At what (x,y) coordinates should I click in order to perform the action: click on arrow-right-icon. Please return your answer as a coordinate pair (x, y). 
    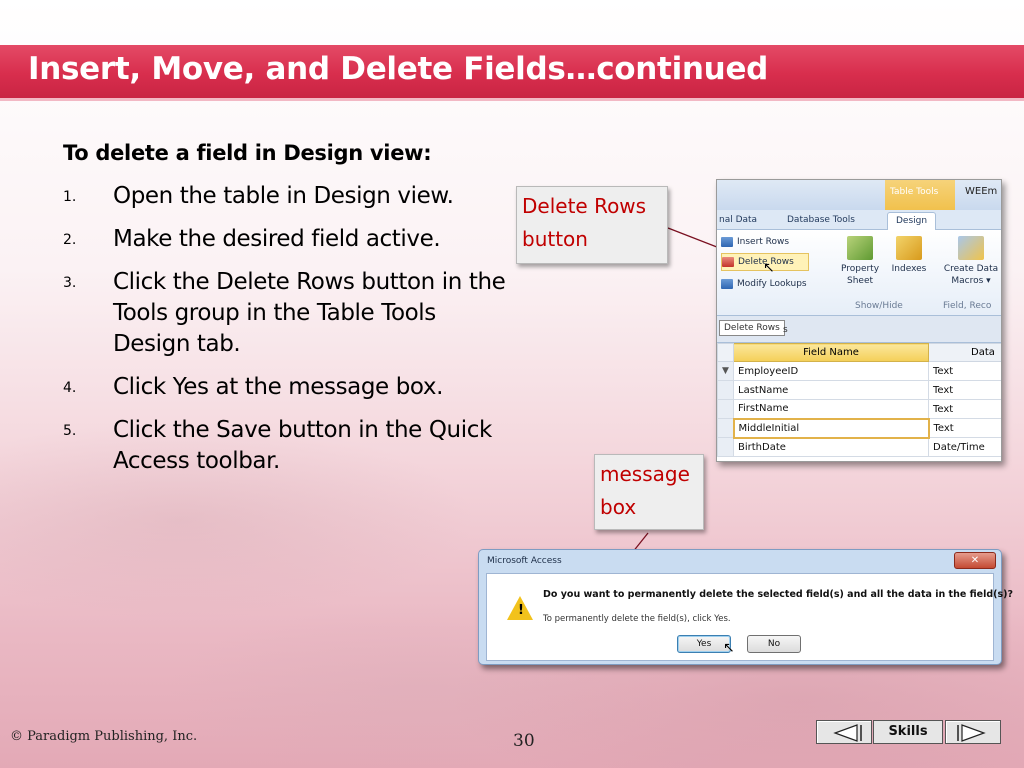
    Looking at the image, I should click on (971, 733).